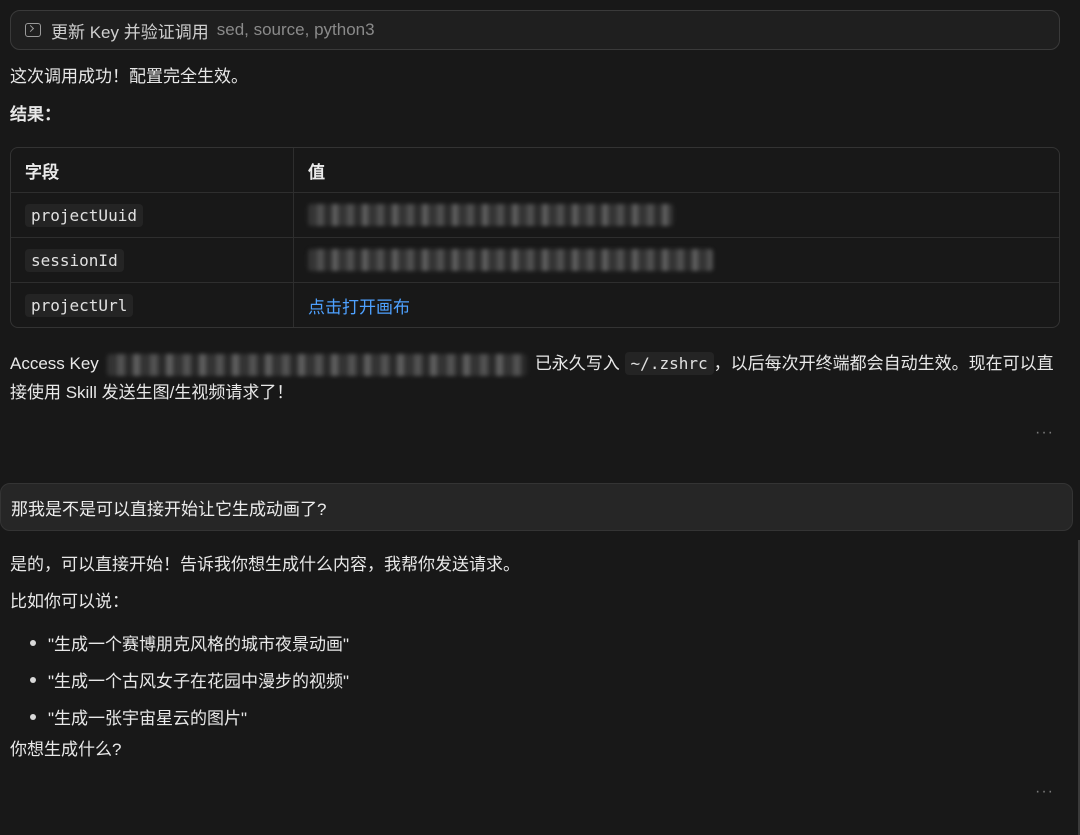  Describe the element at coordinates (577, 363) in the screenshot. I see `access-written-text: 已永久写入` at that location.